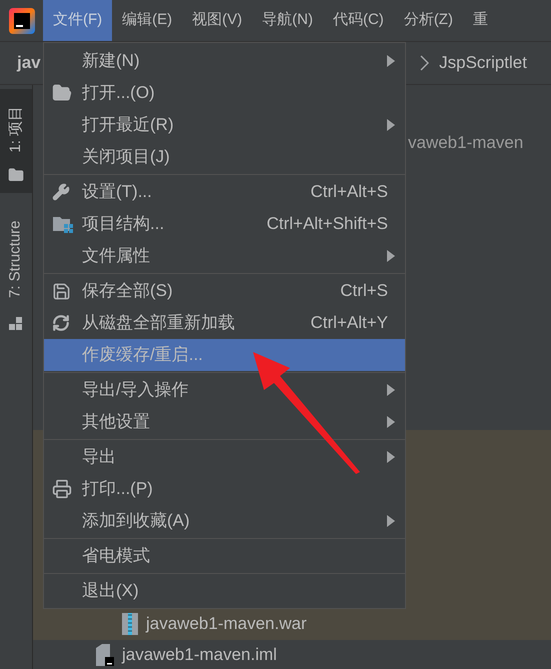 The image size is (551, 669). What do you see at coordinates (77, 20) in the screenshot?
I see `menu-bar-item: 文件(F)` at bounding box center [77, 20].